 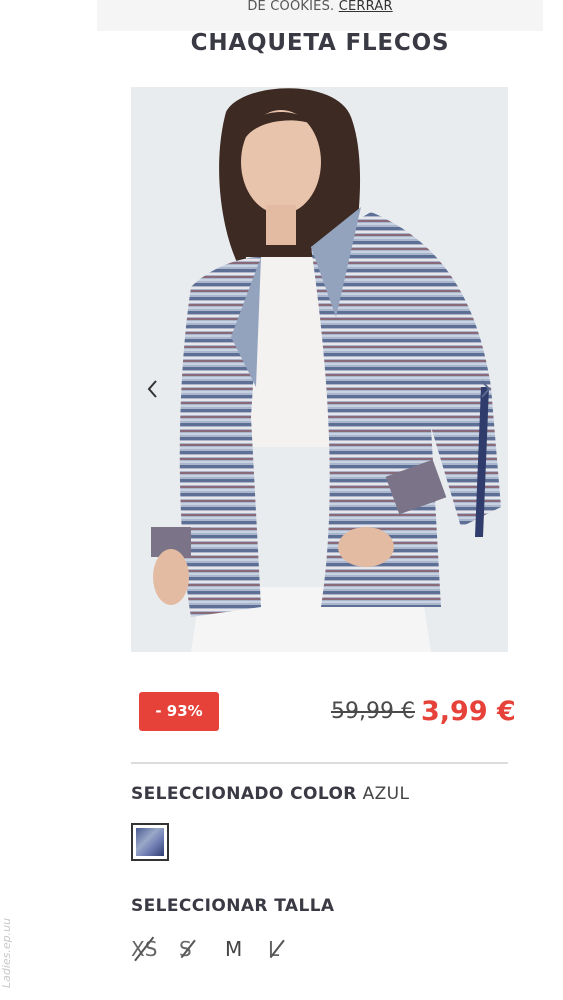 I want to click on chevron-right-icon, so click(x=486, y=389).